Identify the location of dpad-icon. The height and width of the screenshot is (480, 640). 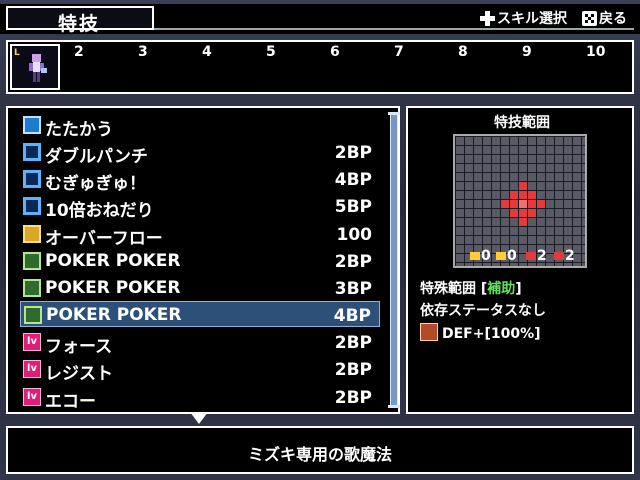
(487, 18).